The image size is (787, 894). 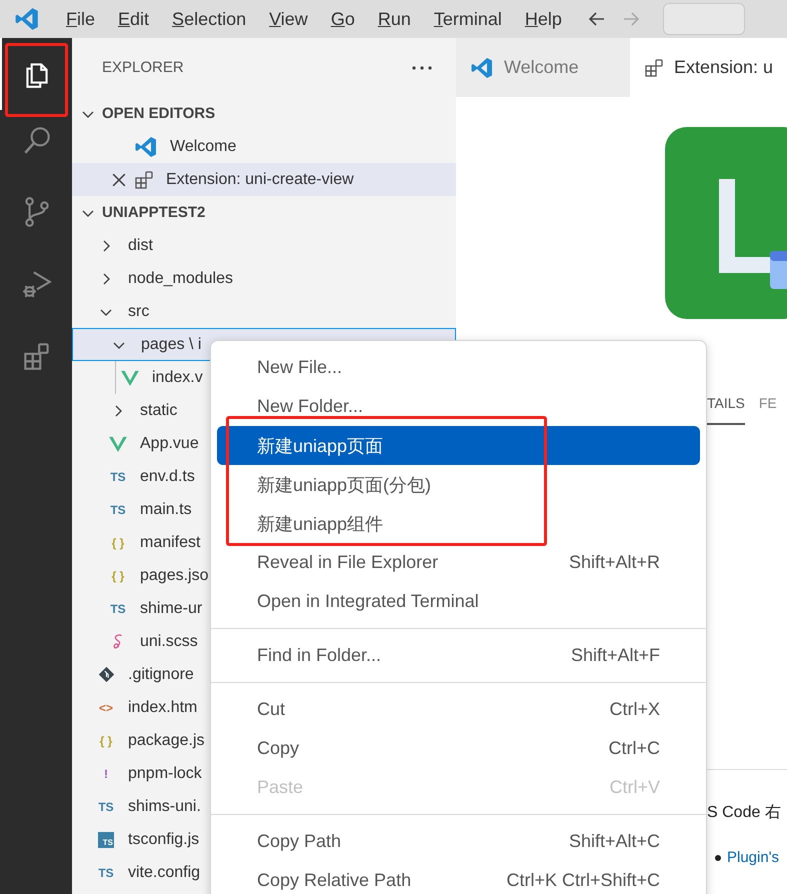 What do you see at coordinates (106, 773) in the screenshot?
I see `file-type-icon: !` at bounding box center [106, 773].